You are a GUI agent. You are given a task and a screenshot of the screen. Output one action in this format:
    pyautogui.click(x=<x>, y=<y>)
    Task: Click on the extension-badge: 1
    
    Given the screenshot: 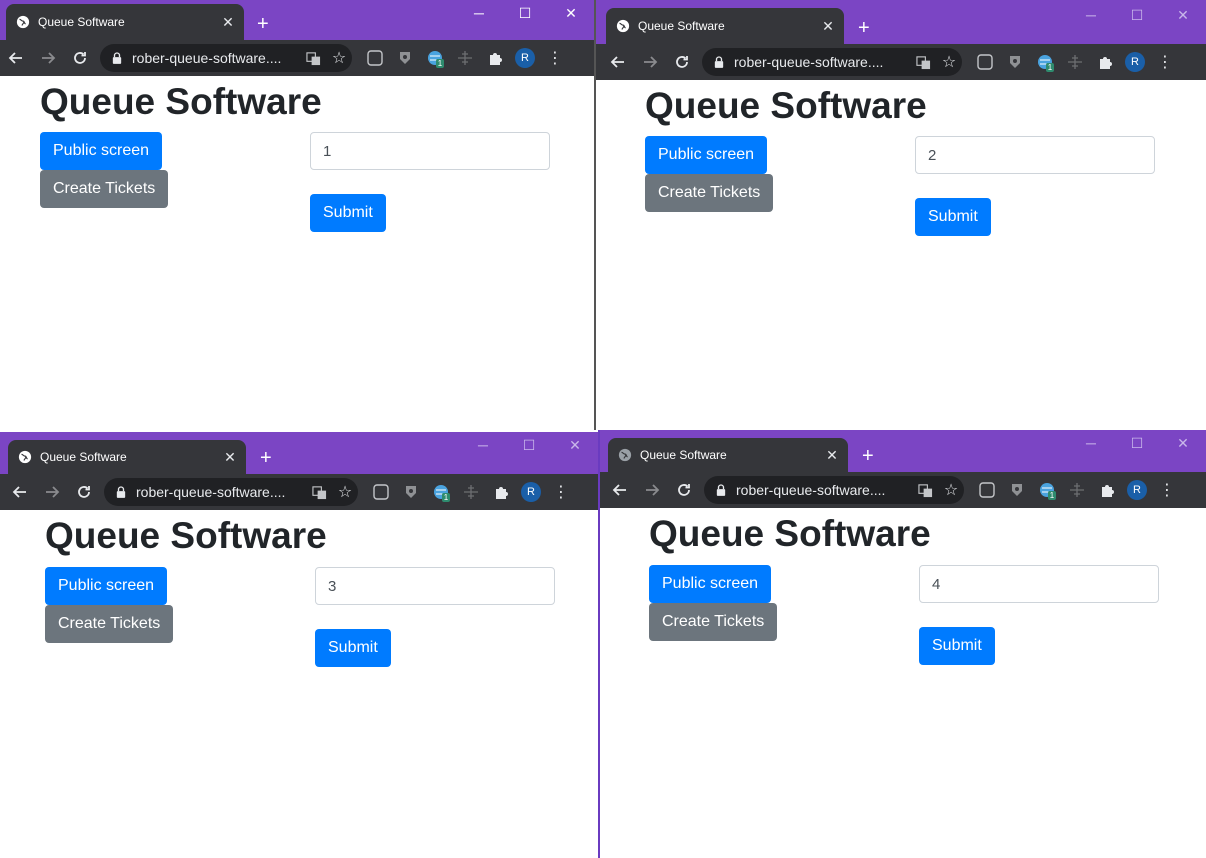 What is the action you would take?
    pyautogui.click(x=1050, y=67)
    